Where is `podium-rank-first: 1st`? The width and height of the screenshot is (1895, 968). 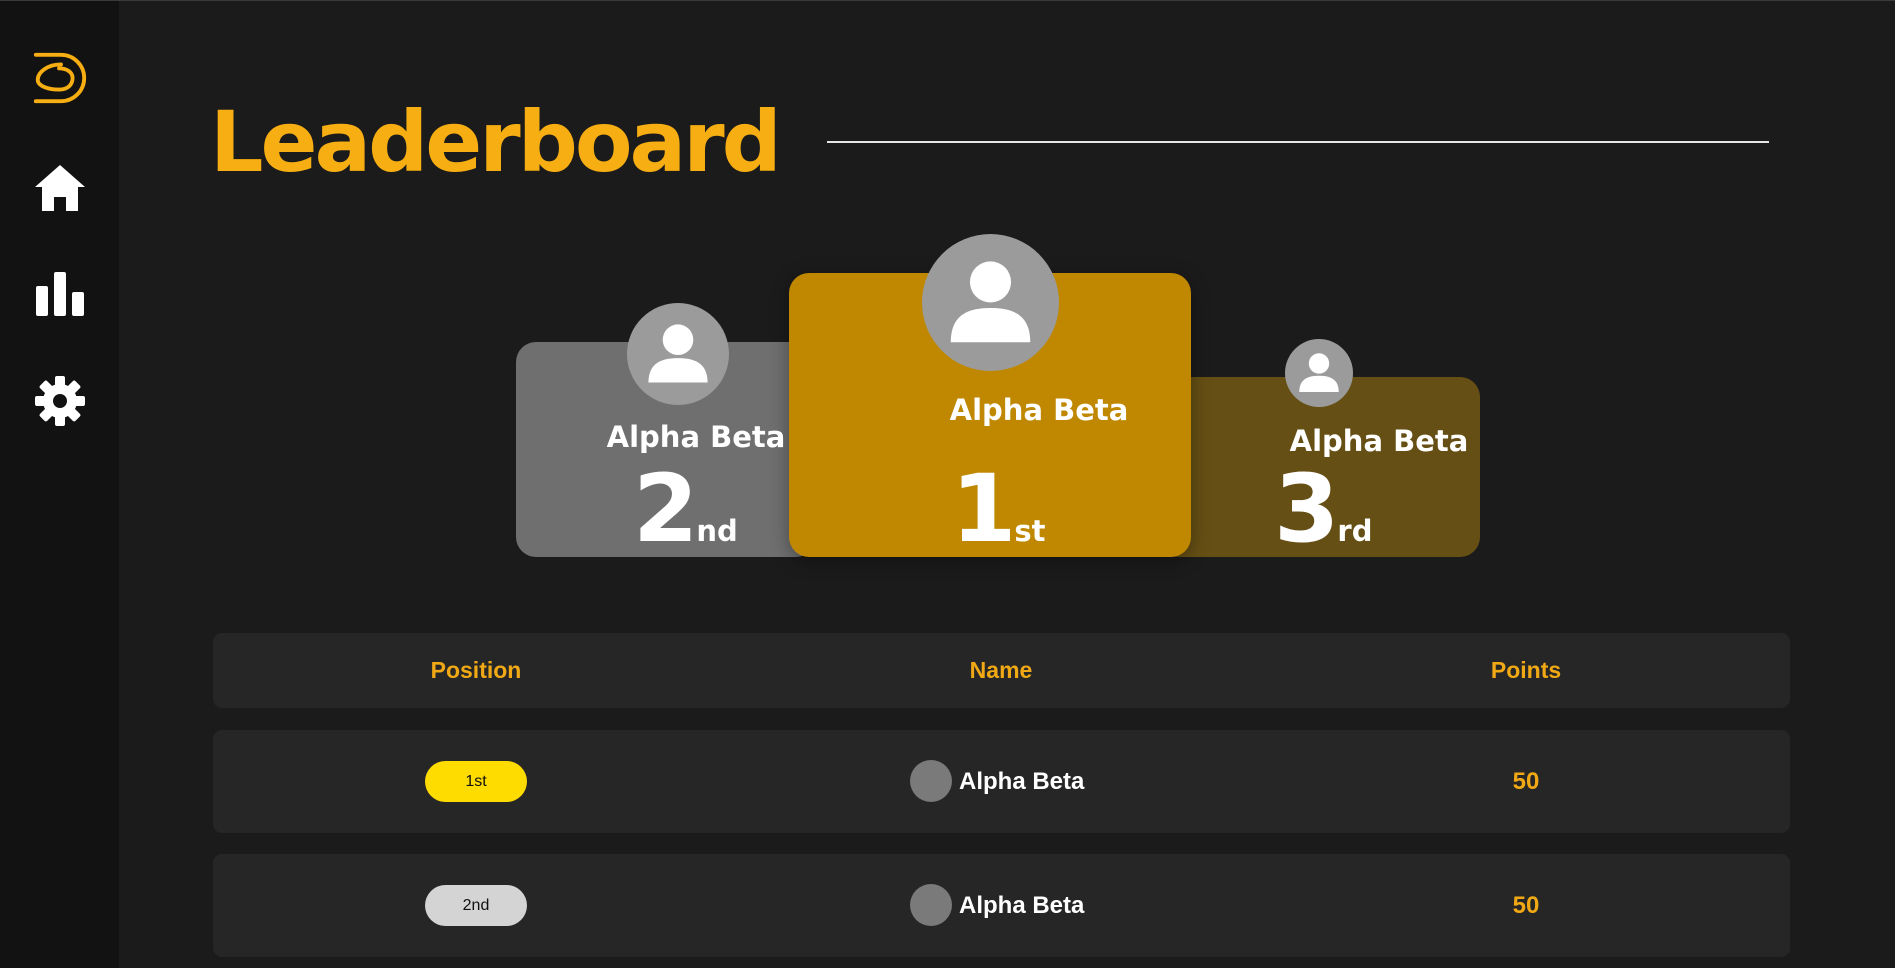 podium-rank-first: 1st is located at coordinates (998, 510).